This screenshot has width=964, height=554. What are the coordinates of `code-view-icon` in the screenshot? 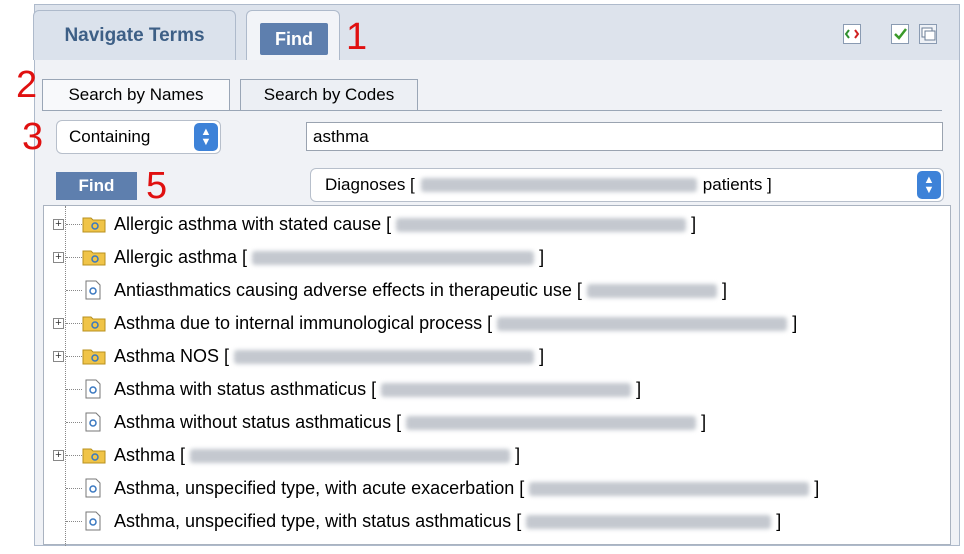 It's located at (852, 34).